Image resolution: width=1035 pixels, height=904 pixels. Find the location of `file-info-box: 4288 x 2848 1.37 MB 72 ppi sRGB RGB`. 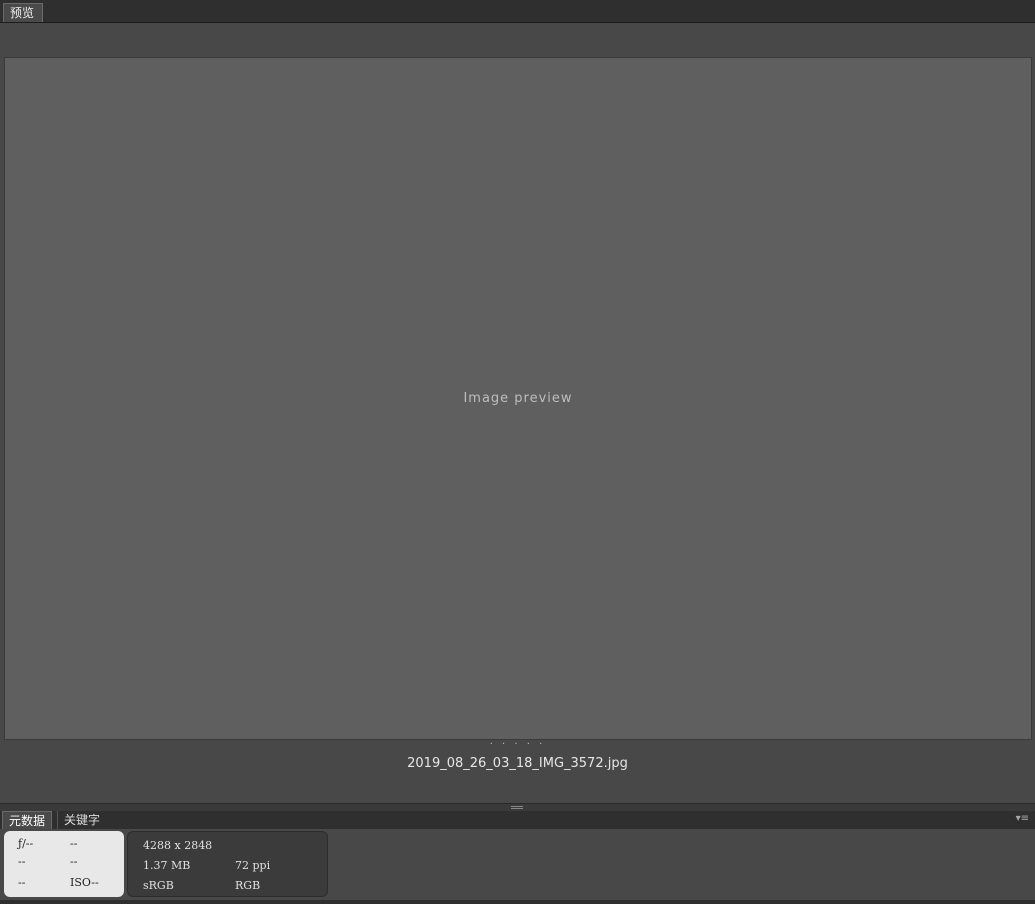

file-info-box: 4288 x 2848 1.37 MB 72 ppi sRGB RGB is located at coordinates (227, 864).